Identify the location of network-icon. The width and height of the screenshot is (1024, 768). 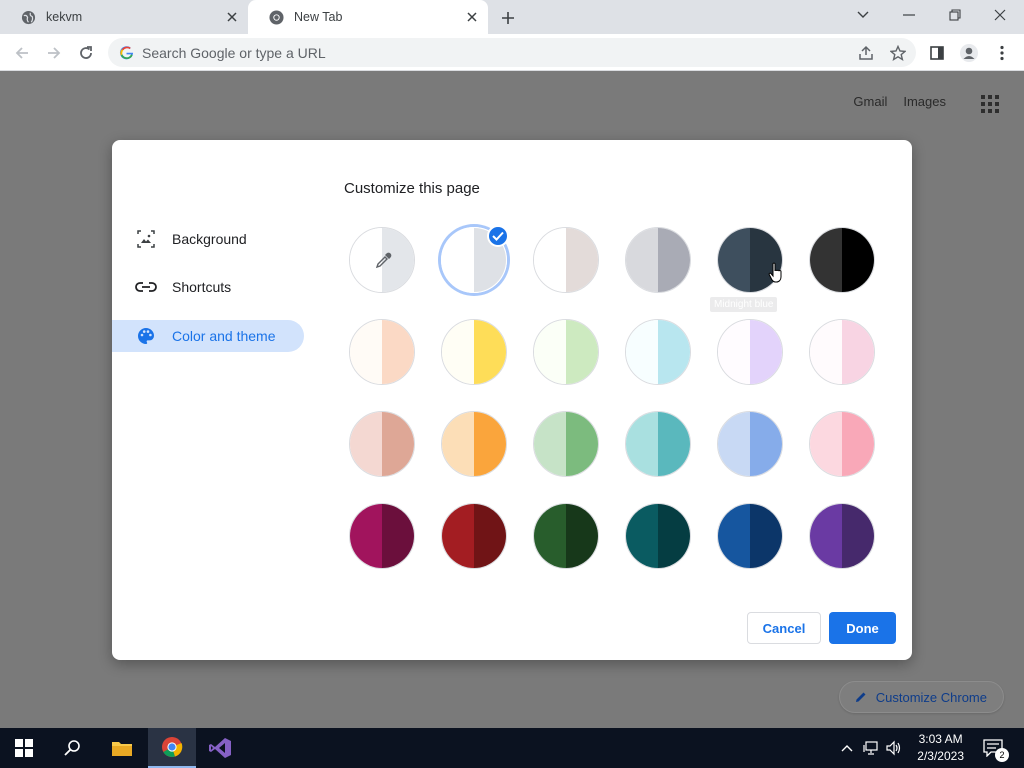
(871, 748).